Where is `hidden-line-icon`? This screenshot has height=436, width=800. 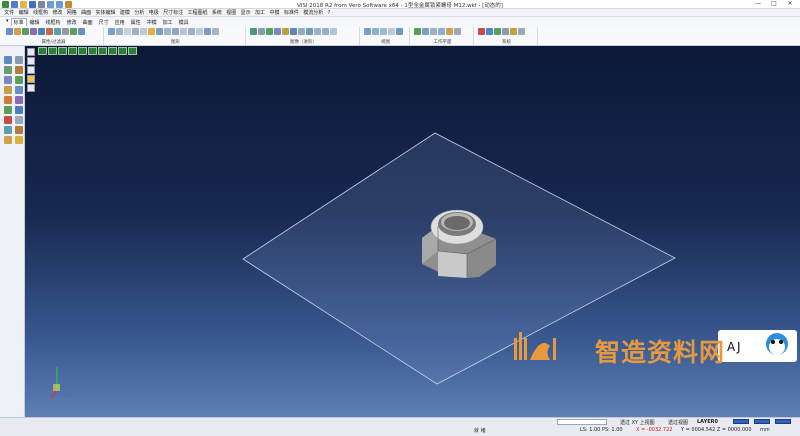 hidden-line-icon is located at coordinates (127, 31).